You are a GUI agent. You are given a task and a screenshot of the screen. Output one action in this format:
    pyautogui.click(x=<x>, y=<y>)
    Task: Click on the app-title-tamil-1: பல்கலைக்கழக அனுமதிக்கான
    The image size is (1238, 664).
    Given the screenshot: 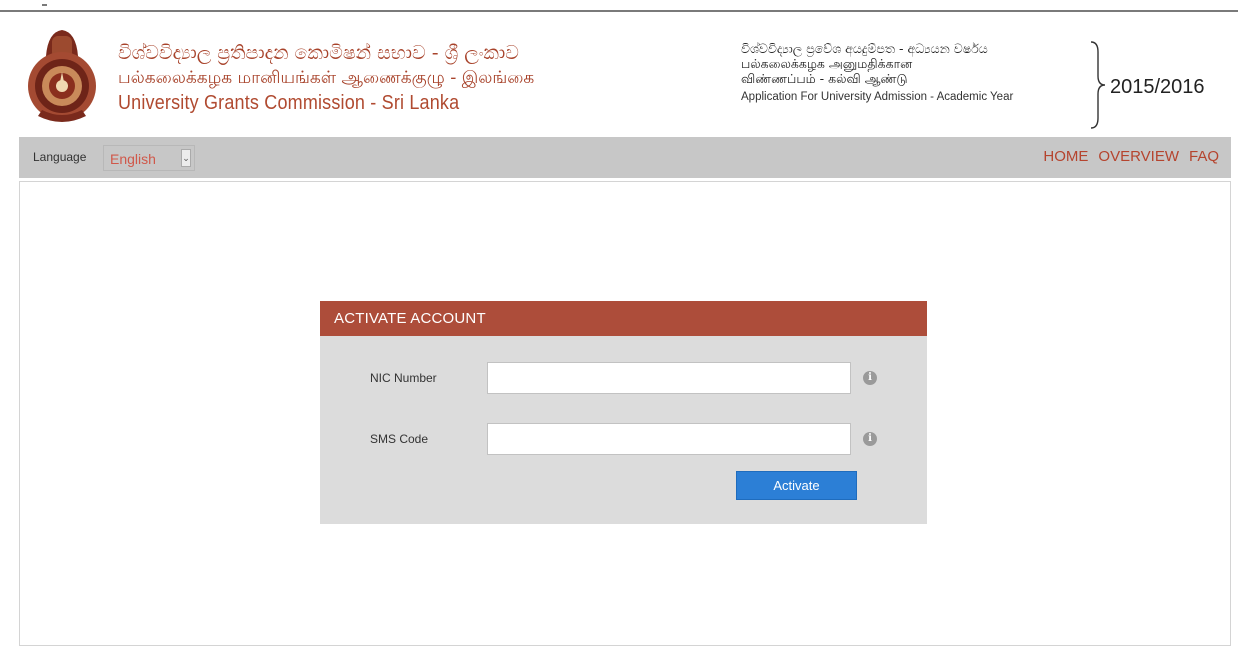 What is the action you would take?
    pyautogui.click(x=827, y=63)
    